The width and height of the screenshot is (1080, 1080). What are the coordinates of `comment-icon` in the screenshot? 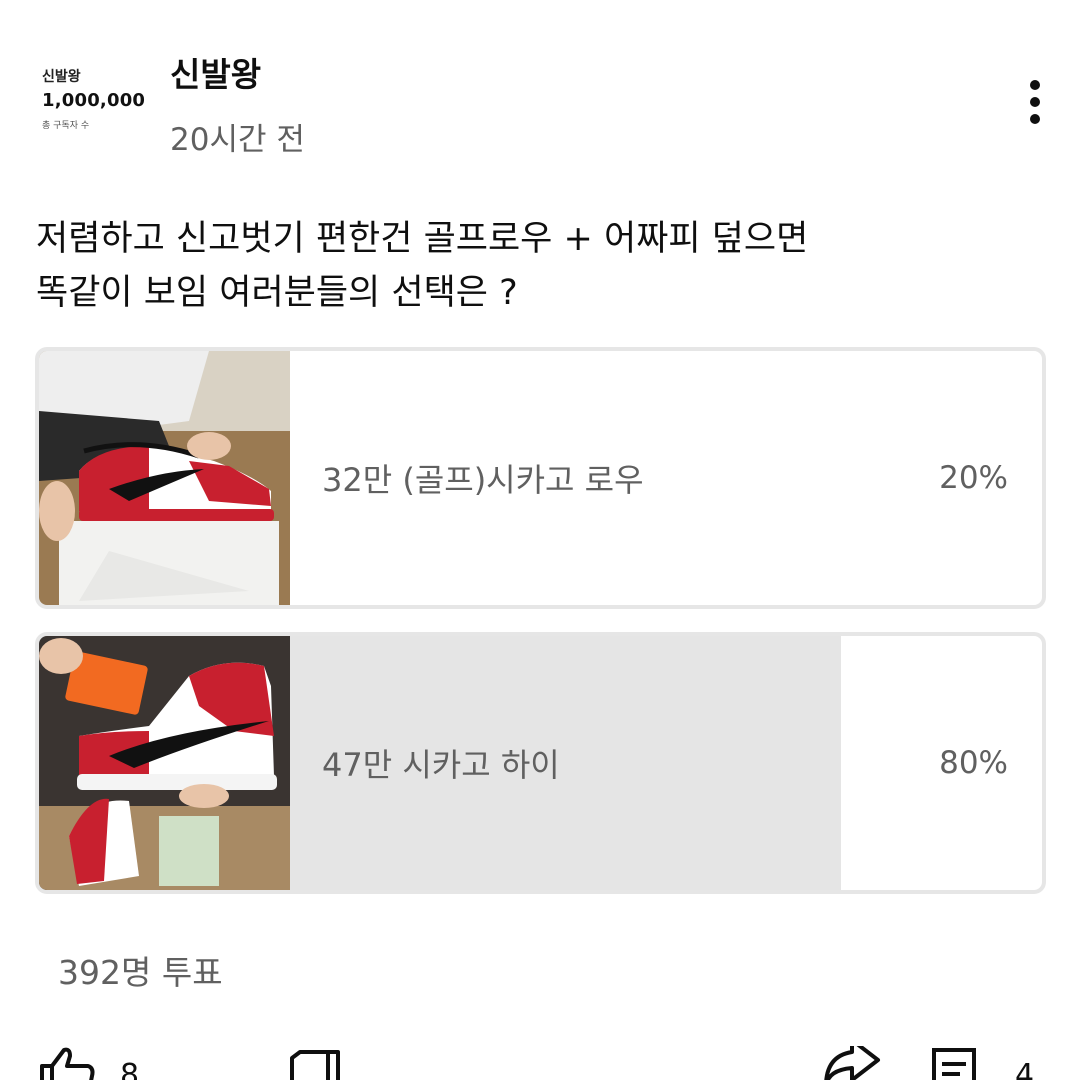 It's located at (955, 1063).